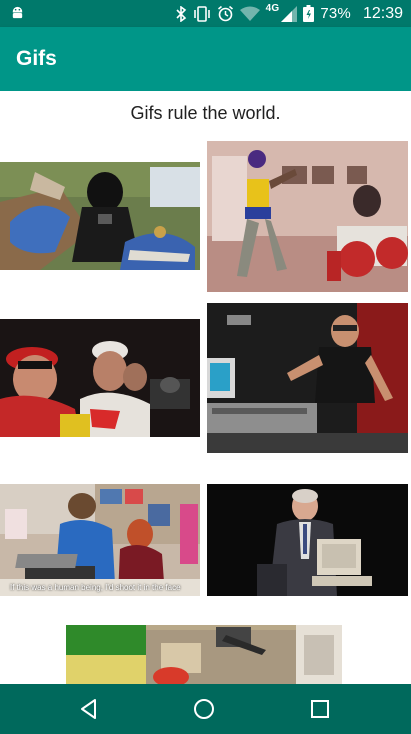  What do you see at coordinates (17, 12) in the screenshot?
I see `android-icon` at bounding box center [17, 12].